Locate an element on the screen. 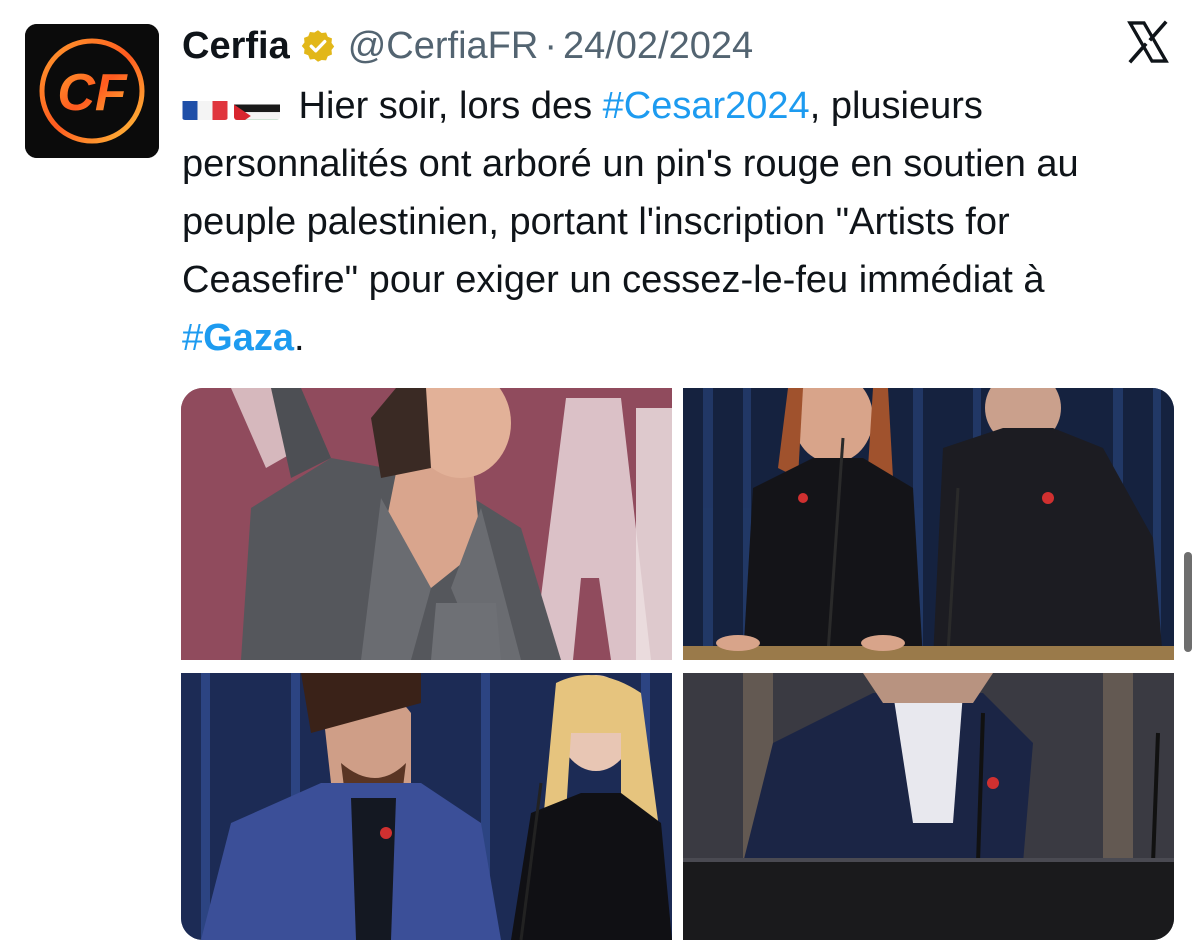 The height and width of the screenshot is (940, 1200). scrollbar-thumb is located at coordinates (1188, 602).